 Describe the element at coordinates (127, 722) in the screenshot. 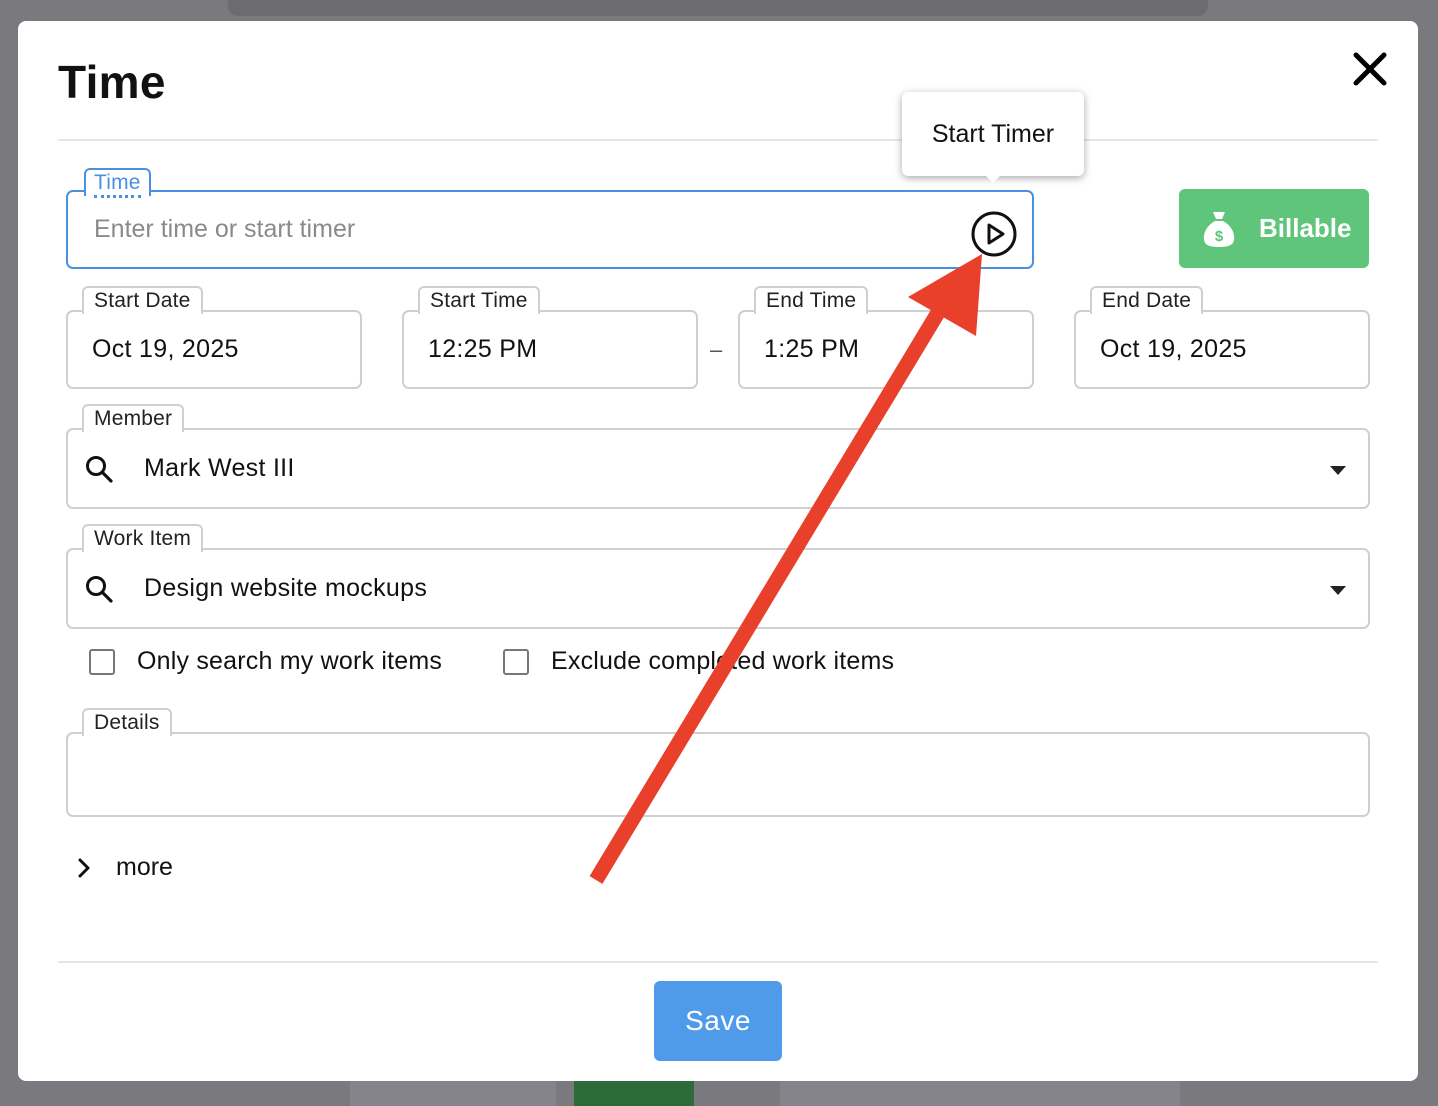

I see `details-label: Details` at that location.